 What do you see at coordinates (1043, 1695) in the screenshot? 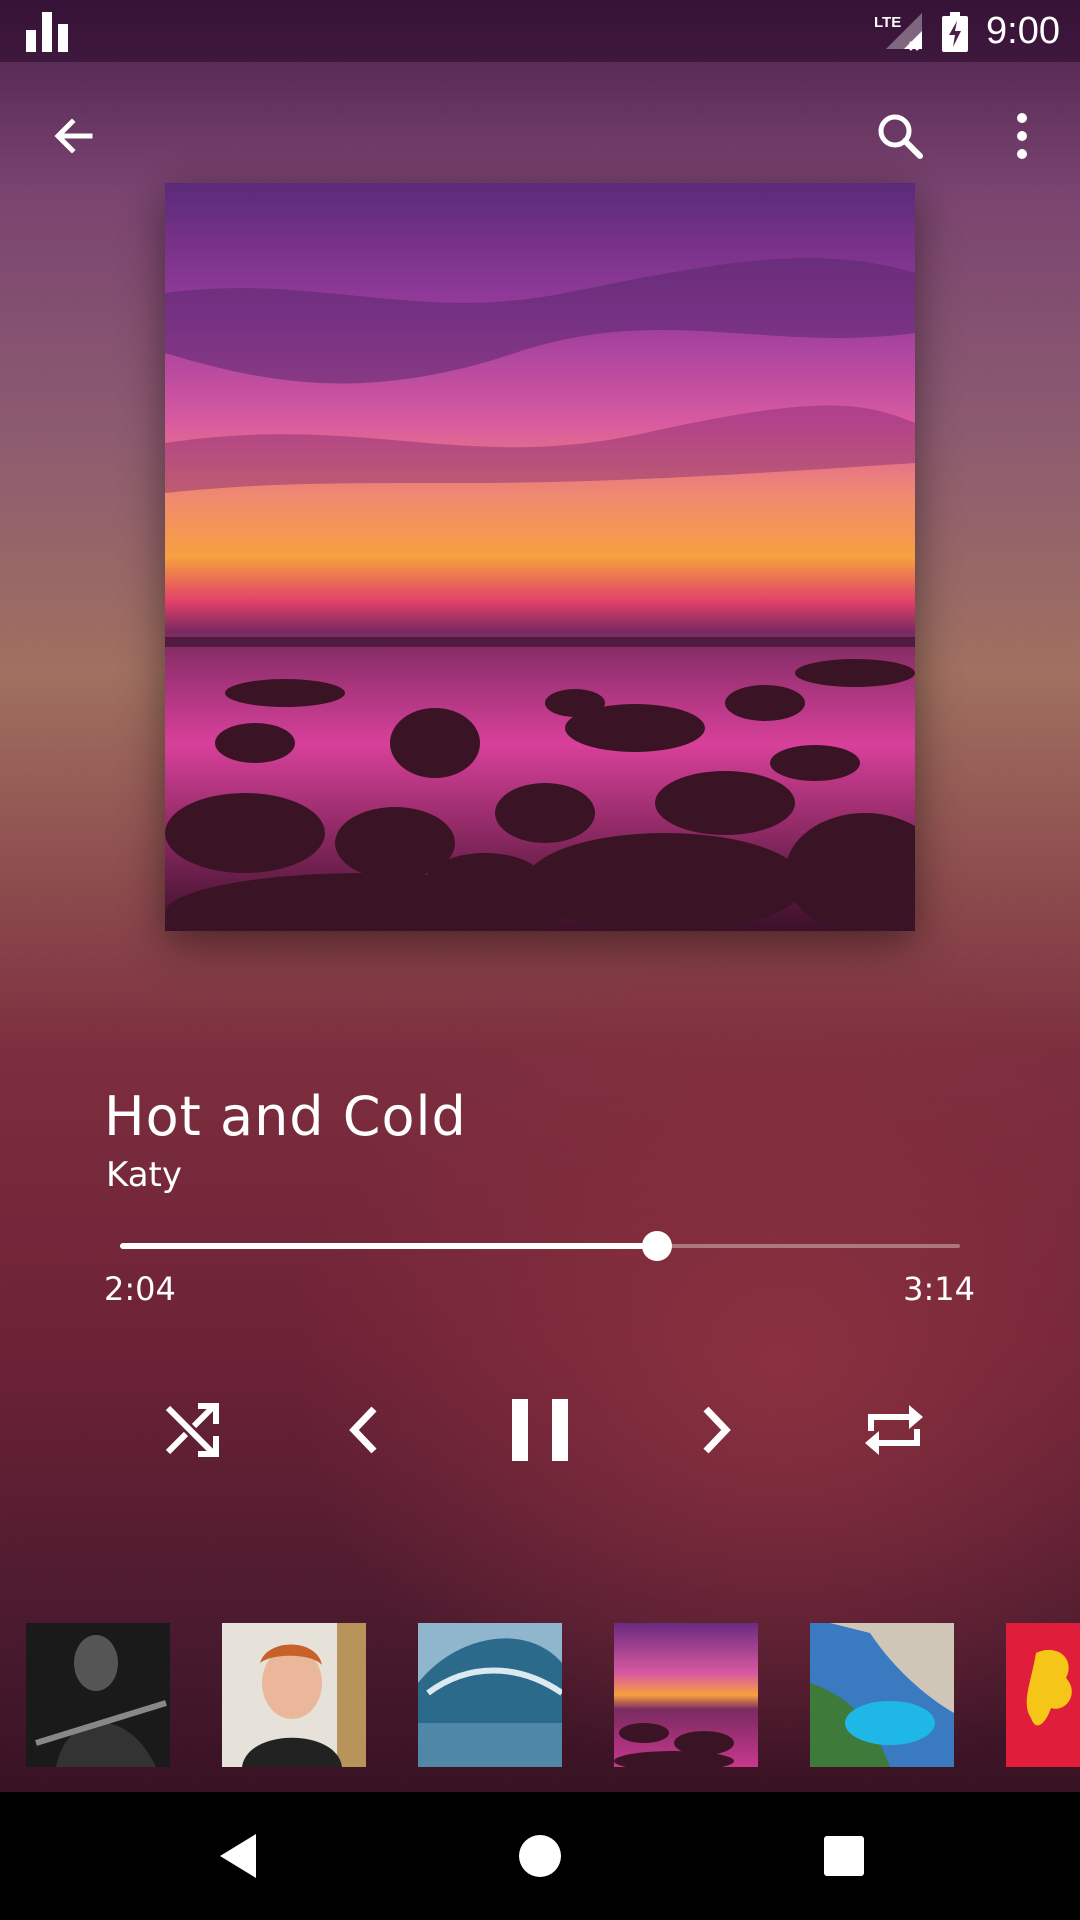
I see `red-lion-crest-thumbnail` at bounding box center [1043, 1695].